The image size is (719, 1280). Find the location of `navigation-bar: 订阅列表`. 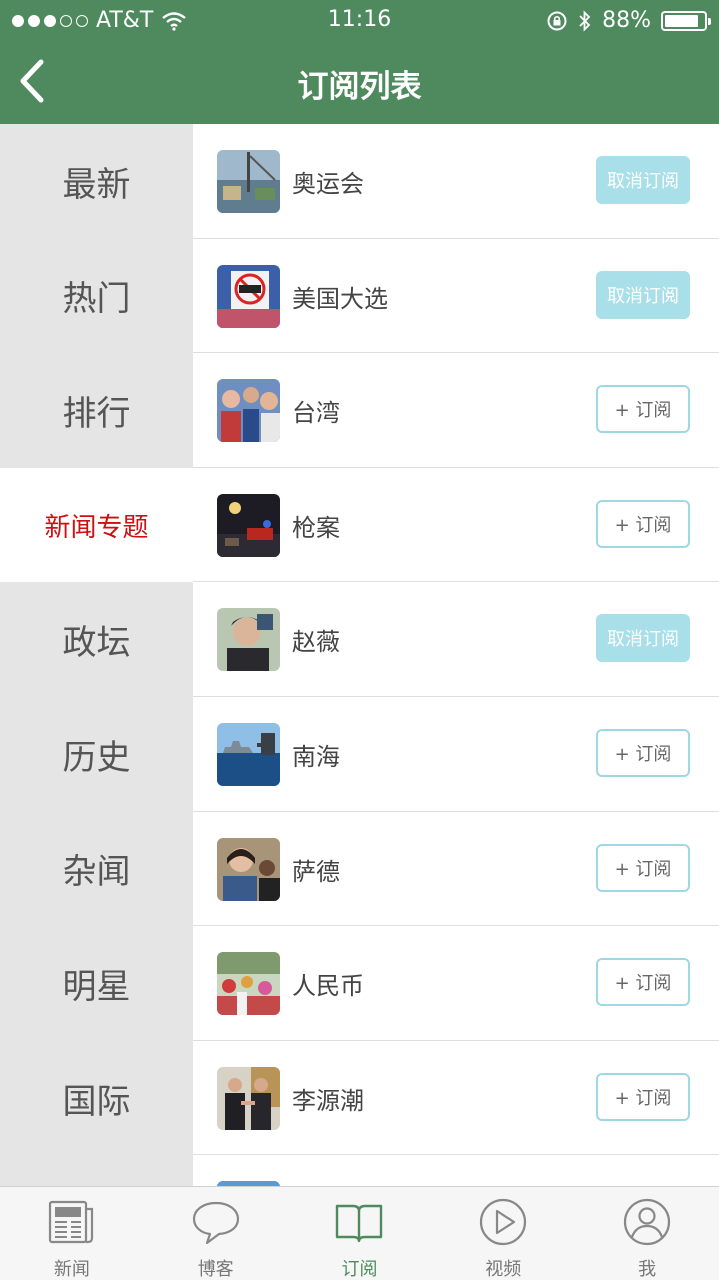

navigation-bar: 订阅列表 is located at coordinates (359, 82).